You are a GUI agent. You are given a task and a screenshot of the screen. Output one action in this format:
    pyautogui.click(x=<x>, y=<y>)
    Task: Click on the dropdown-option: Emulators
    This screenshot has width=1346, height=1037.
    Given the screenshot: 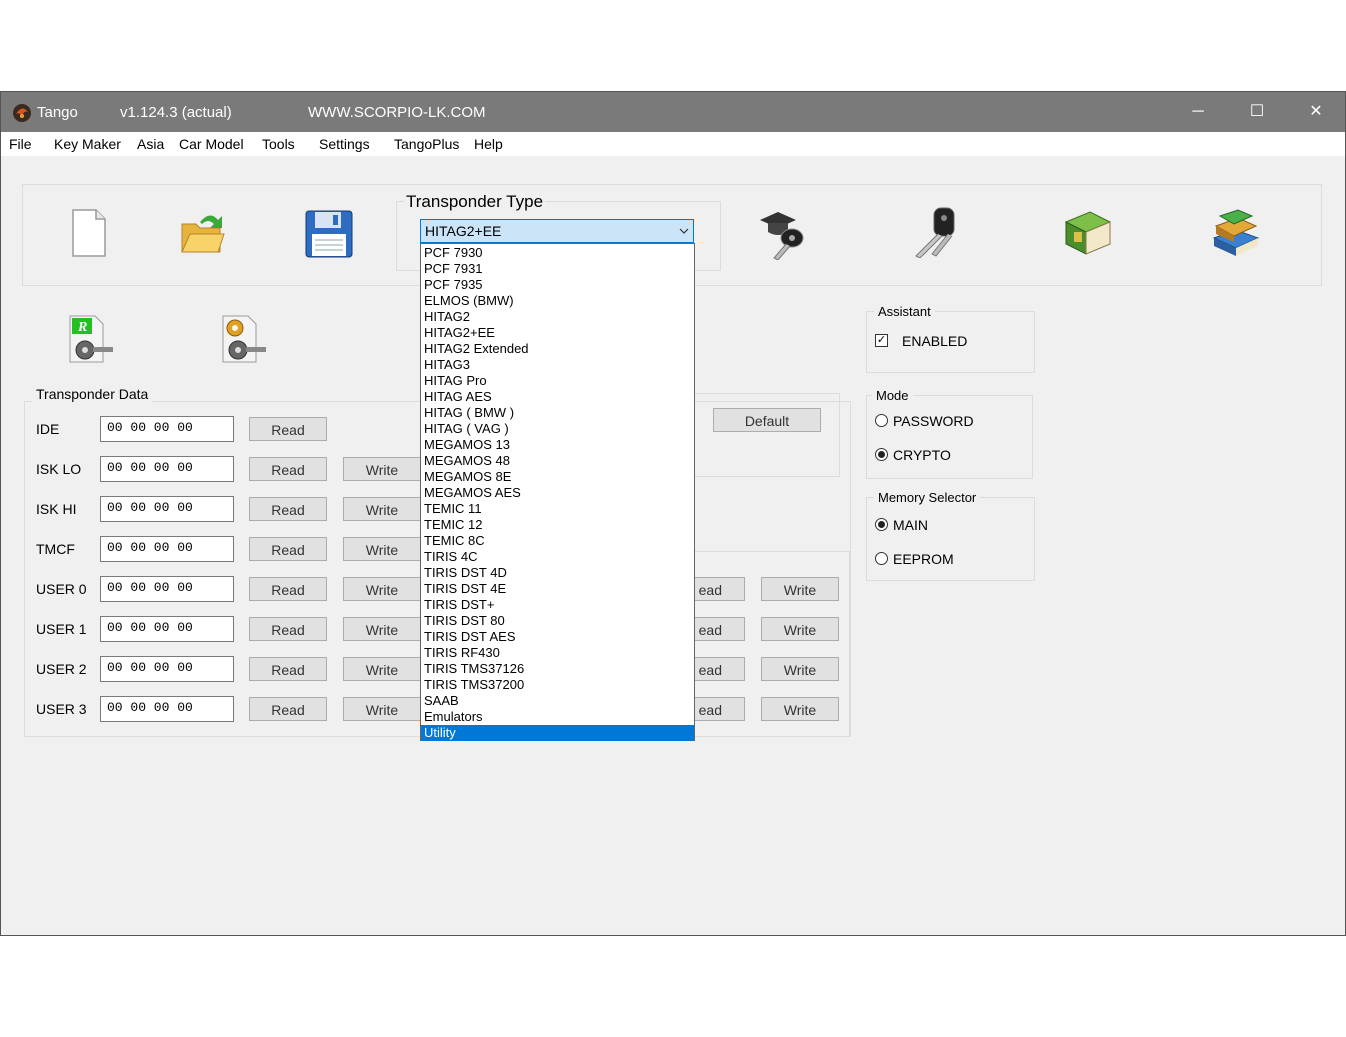 What is the action you would take?
    pyautogui.click(x=557, y=717)
    